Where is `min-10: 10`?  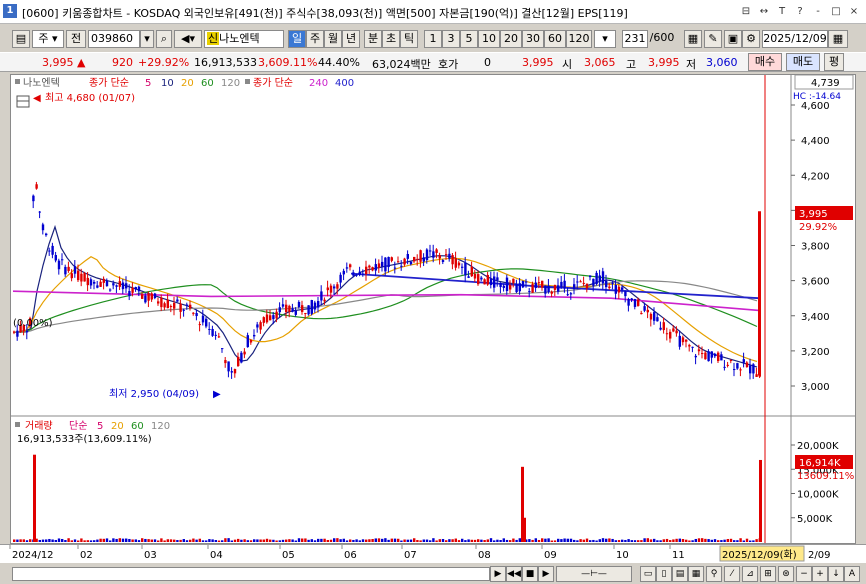 min-10: 10 is located at coordinates (489, 39).